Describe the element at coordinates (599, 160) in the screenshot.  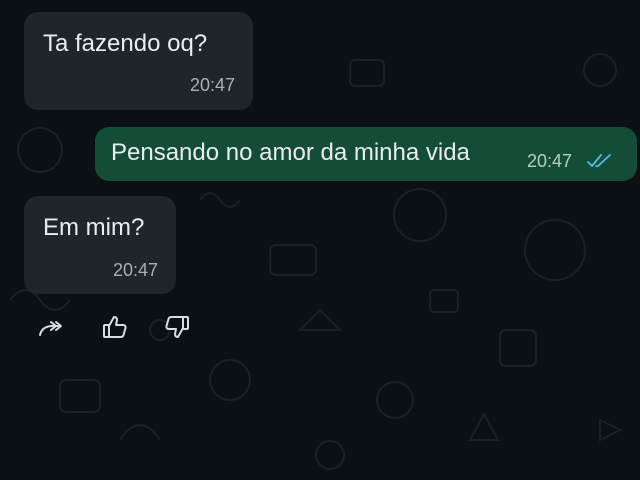
I see `read-receipt-icon` at that location.